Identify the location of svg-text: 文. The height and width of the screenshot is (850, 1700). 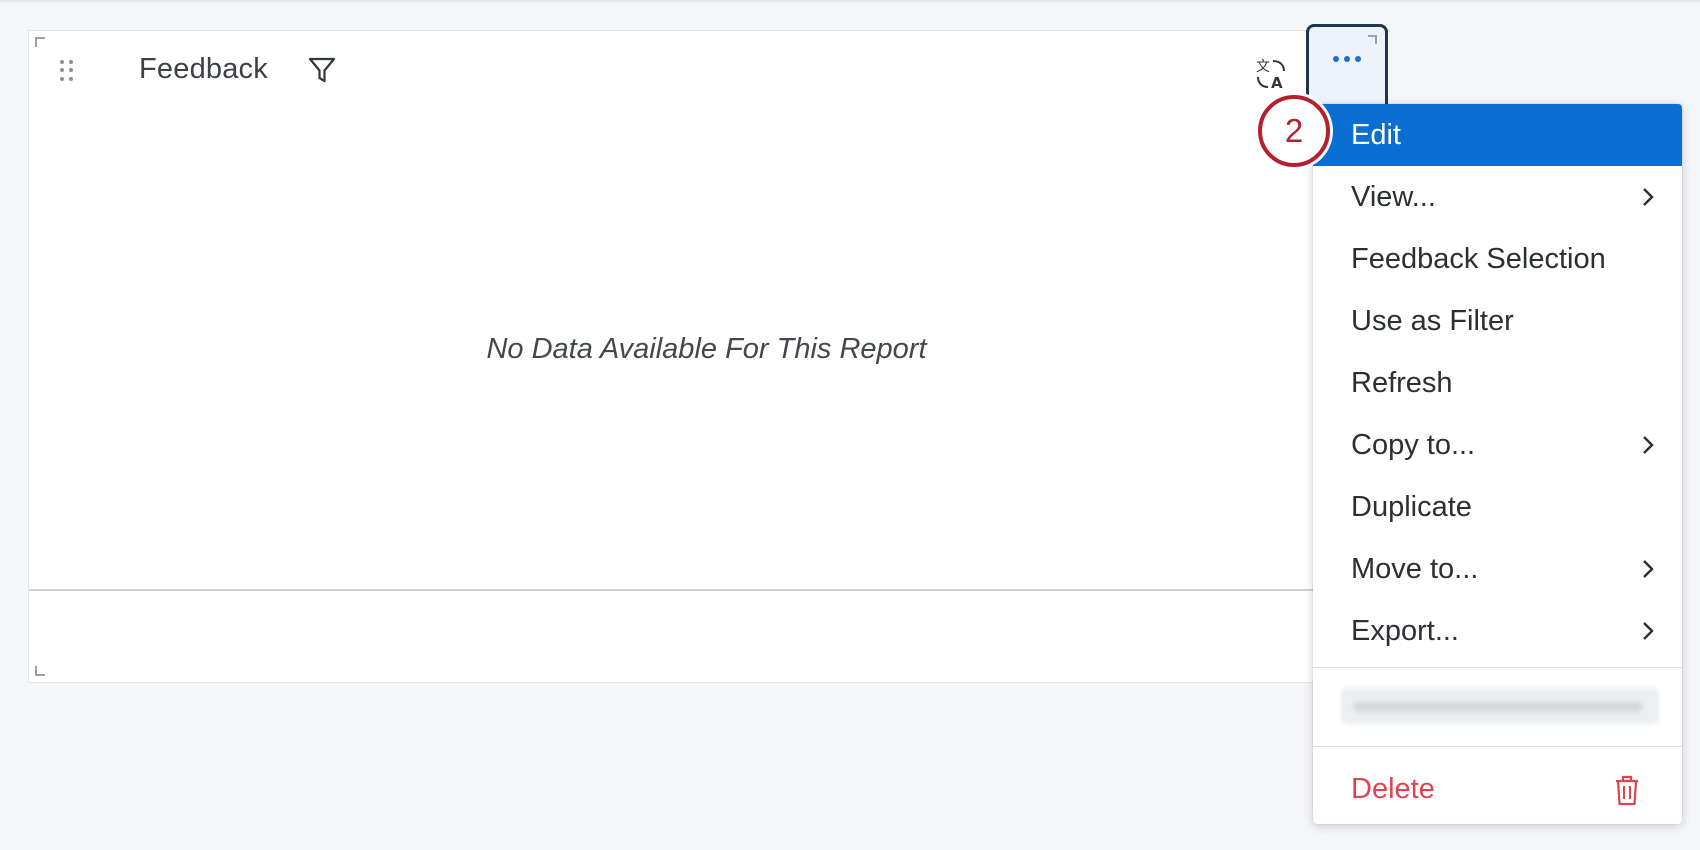
(1263, 67).